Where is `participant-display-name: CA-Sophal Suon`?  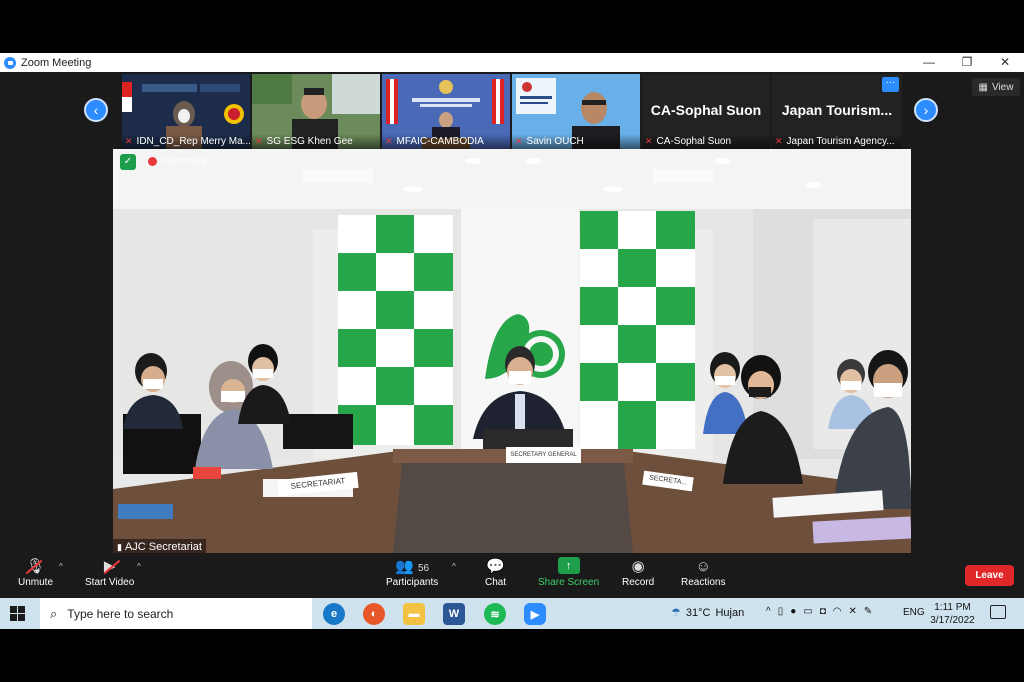 participant-display-name: CA-Sophal Suon is located at coordinates (706, 110).